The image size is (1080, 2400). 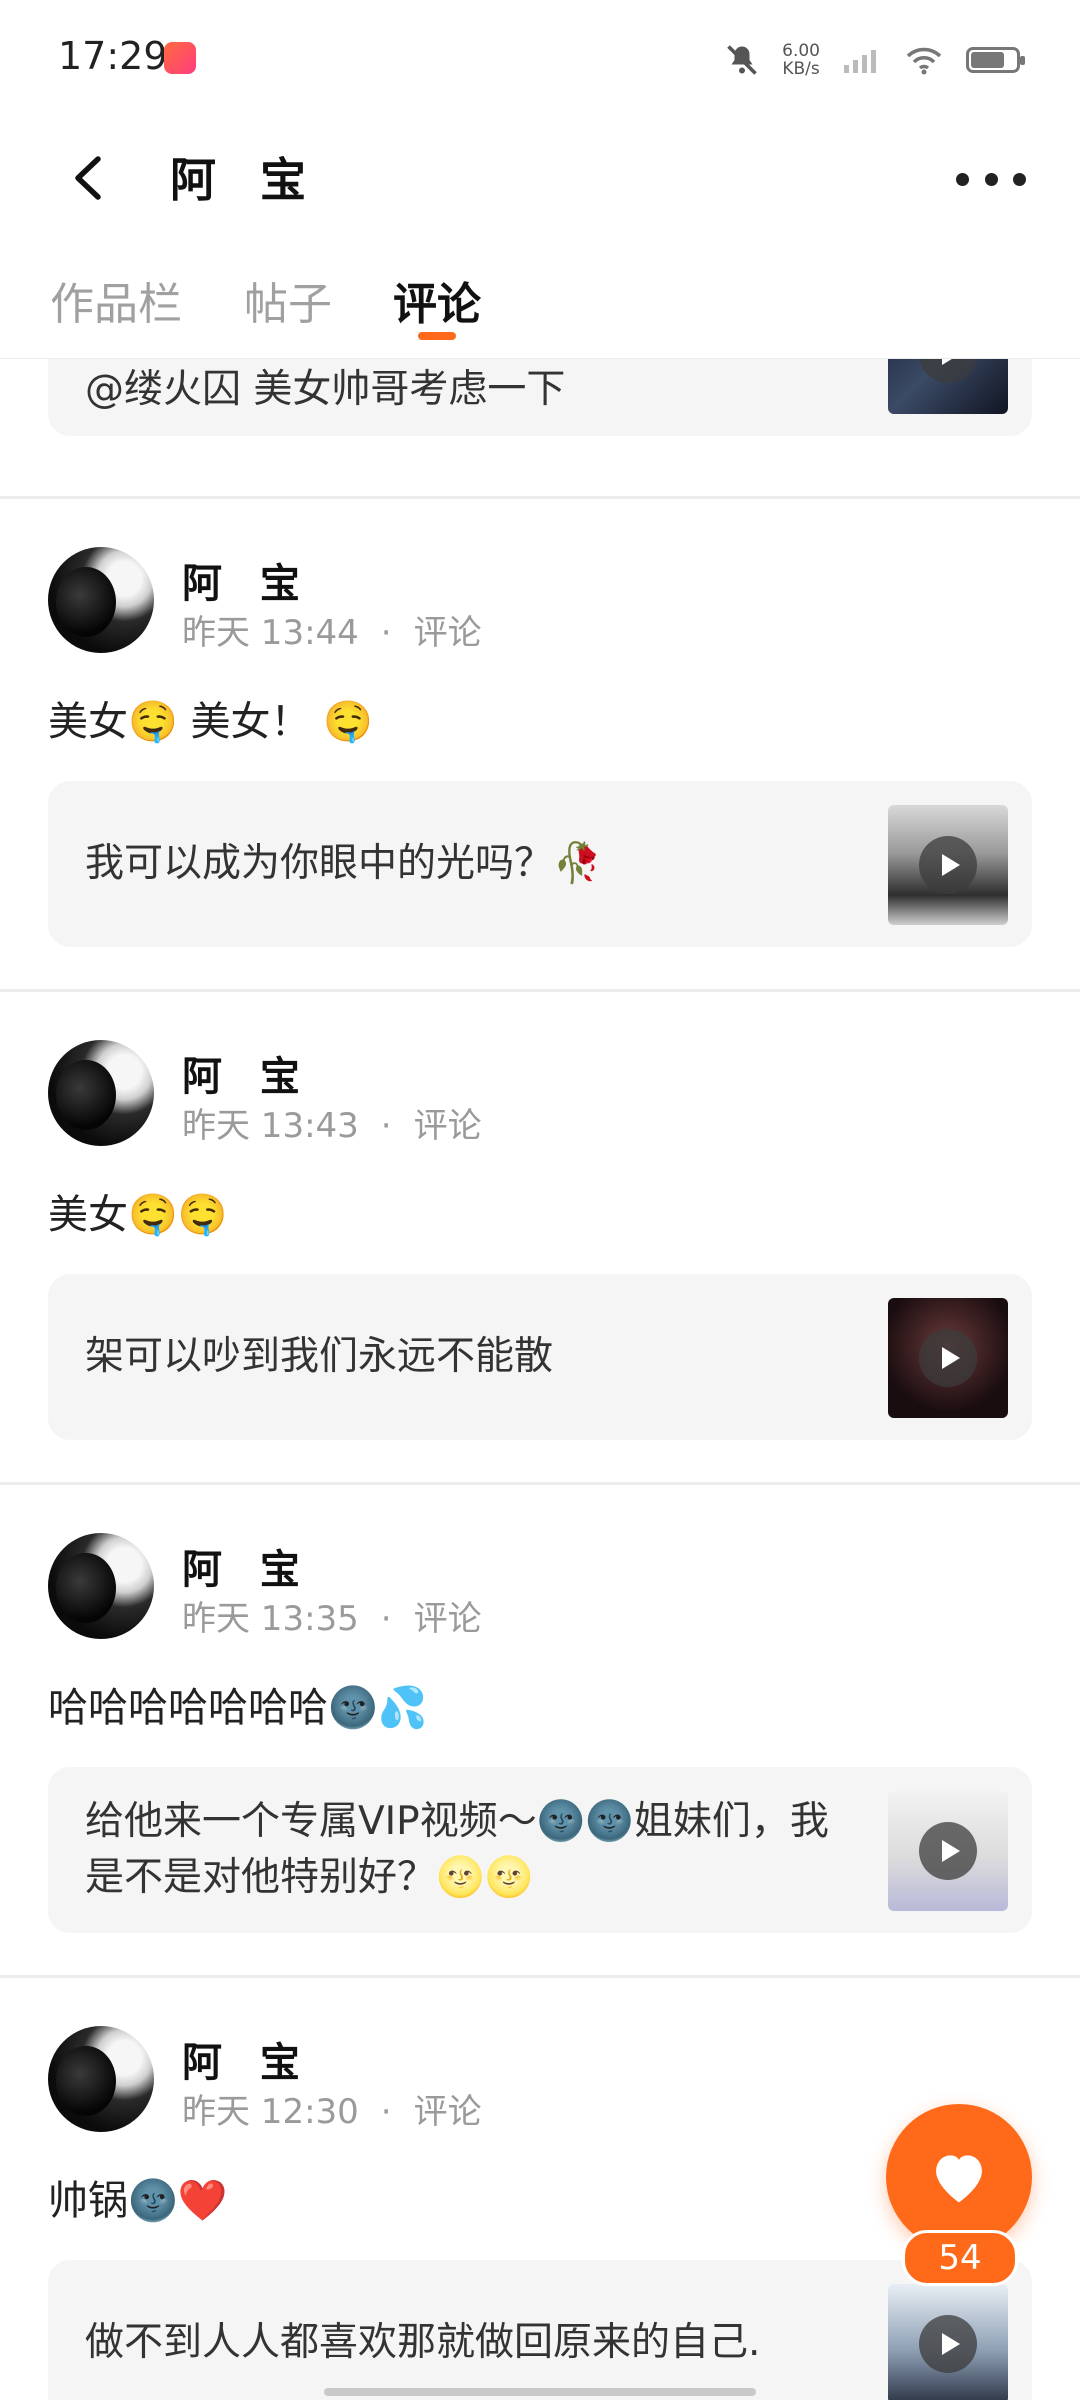 What do you see at coordinates (540, 59) in the screenshot?
I see `status-bar: 17:29 6.00 KB/s` at bounding box center [540, 59].